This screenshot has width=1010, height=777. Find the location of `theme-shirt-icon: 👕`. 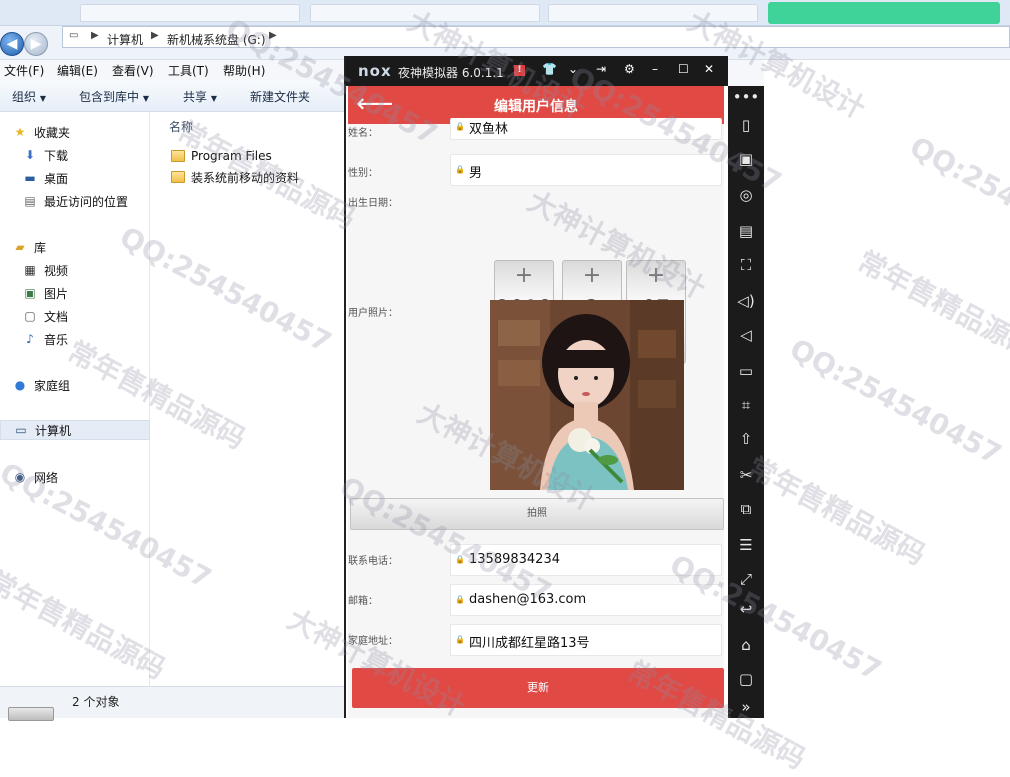

theme-shirt-icon: 👕 is located at coordinates (549, 69).